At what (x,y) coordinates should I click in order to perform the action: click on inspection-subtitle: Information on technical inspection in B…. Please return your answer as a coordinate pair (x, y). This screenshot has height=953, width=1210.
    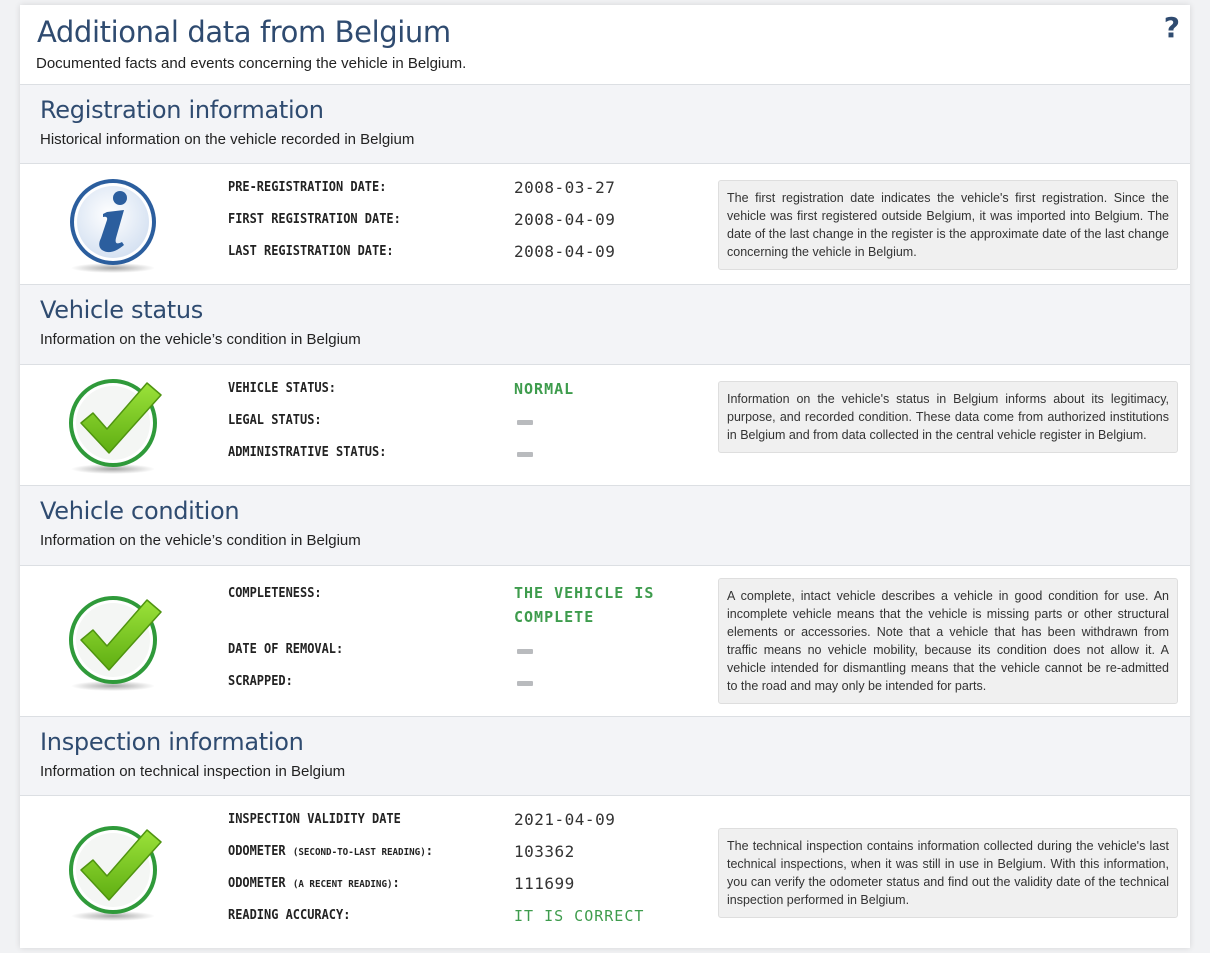
    Looking at the image, I should click on (193, 771).